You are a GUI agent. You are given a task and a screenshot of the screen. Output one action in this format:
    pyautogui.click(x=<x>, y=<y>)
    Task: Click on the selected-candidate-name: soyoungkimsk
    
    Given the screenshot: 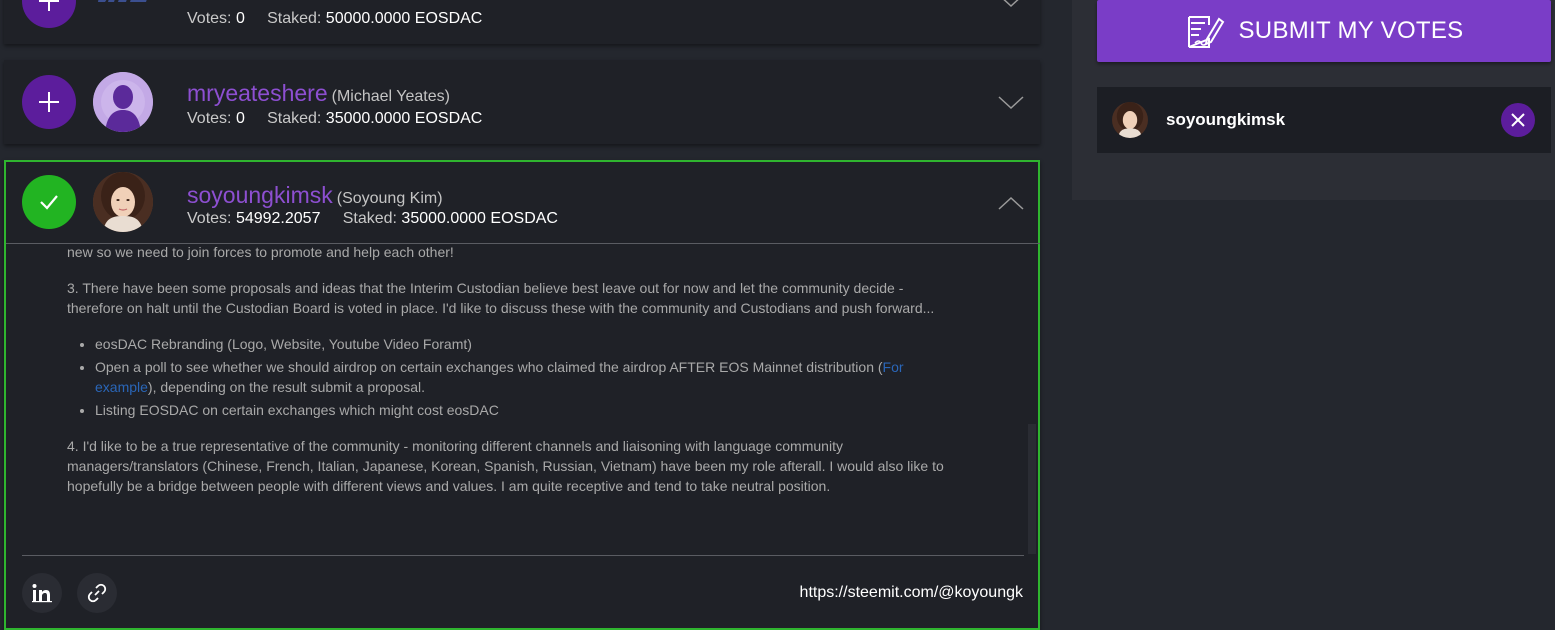 What is the action you would take?
    pyautogui.click(x=1226, y=119)
    